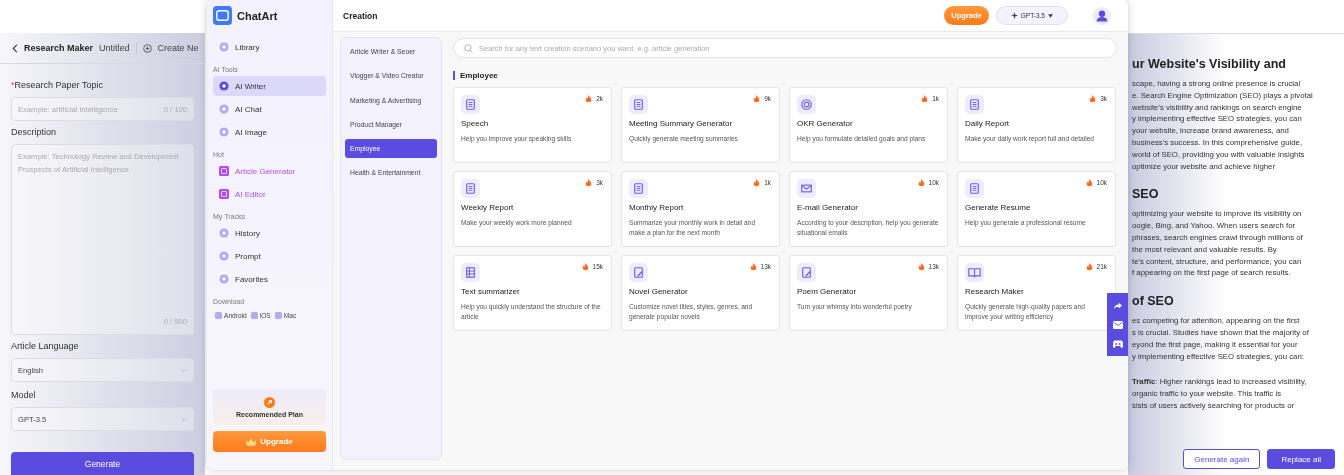 The height and width of the screenshot is (475, 1344). What do you see at coordinates (998, 207) in the screenshot?
I see `card-title: Generate Resume` at bounding box center [998, 207].